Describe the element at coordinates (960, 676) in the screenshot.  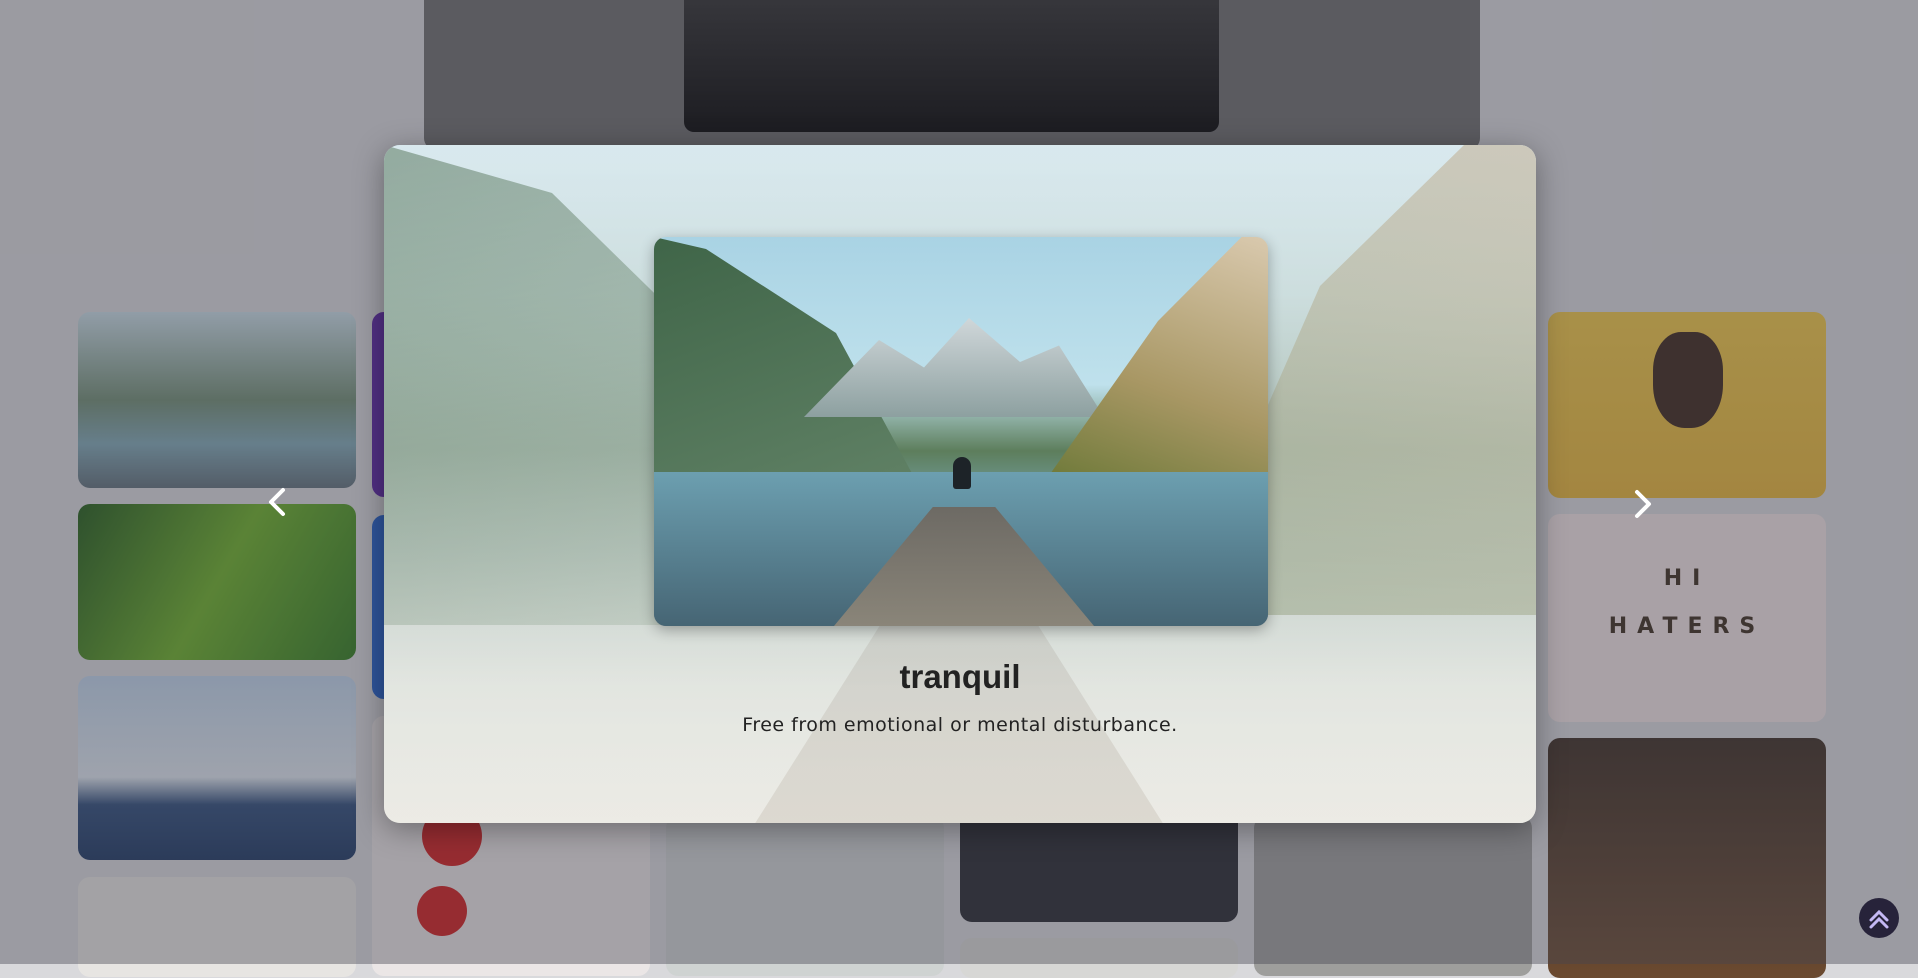
I see `image-title: tranquil` at that location.